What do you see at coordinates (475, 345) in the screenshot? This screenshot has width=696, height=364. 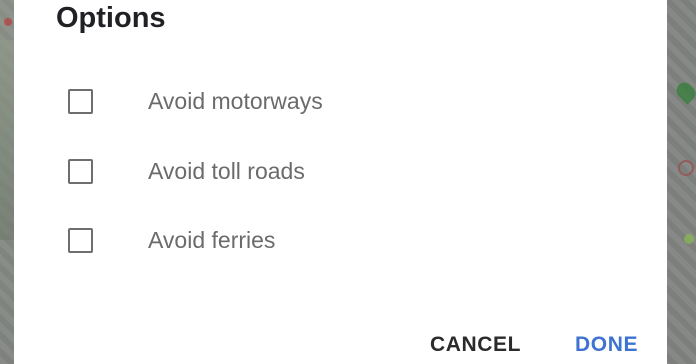 I see `cancel-button: CANCEL` at bounding box center [475, 345].